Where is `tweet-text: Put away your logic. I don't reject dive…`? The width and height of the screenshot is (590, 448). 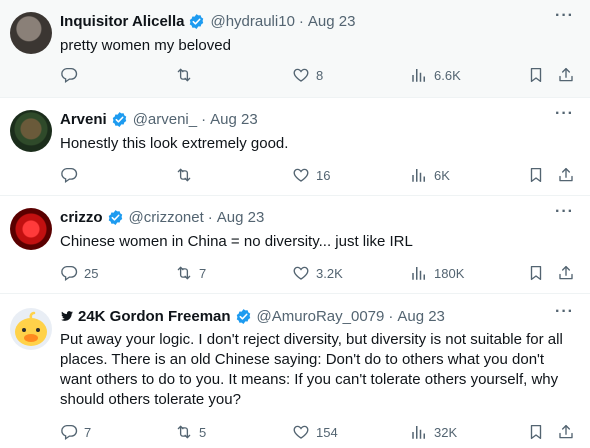
tweet-text: Put away your logic. I don't reject dive… is located at coordinates (311, 369).